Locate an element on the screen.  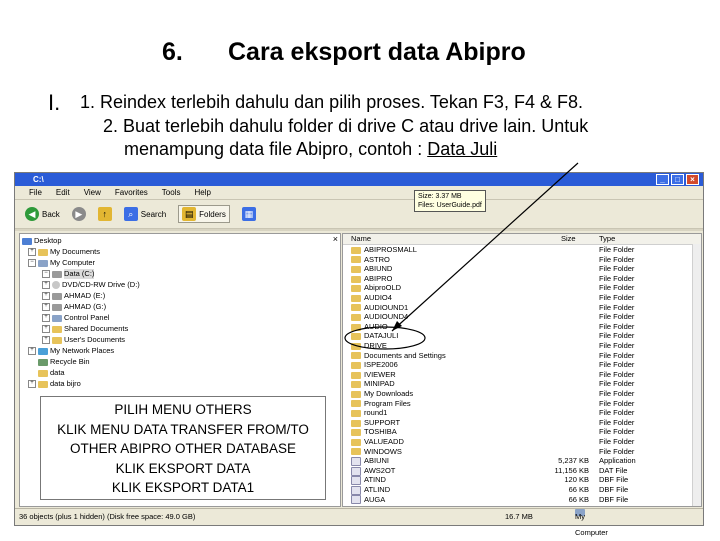
file-size: 66 KB is located at coordinates (578, 499).